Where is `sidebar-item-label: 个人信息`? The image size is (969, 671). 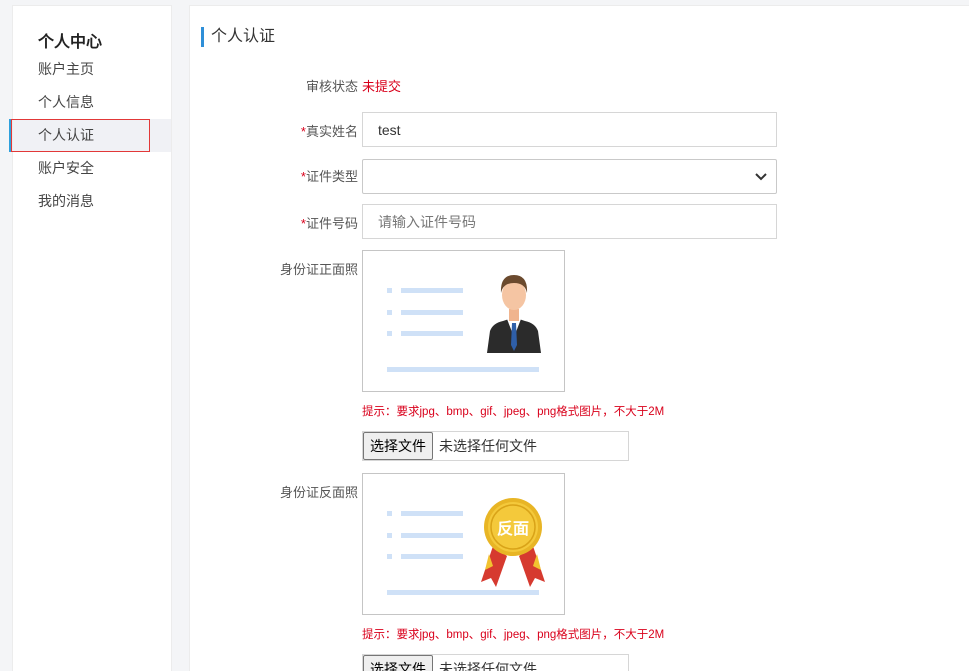 sidebar-item-label: 个人信息 is located at coordinates (66, 102).